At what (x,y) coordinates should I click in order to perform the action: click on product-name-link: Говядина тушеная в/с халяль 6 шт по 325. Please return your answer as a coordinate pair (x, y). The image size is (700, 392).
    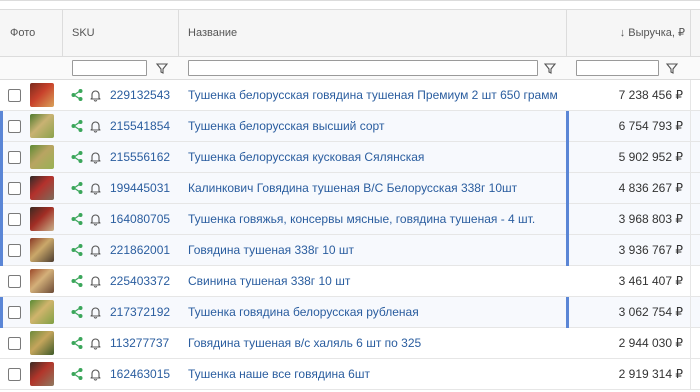
    Looking at the image, I should click on (376, 343).